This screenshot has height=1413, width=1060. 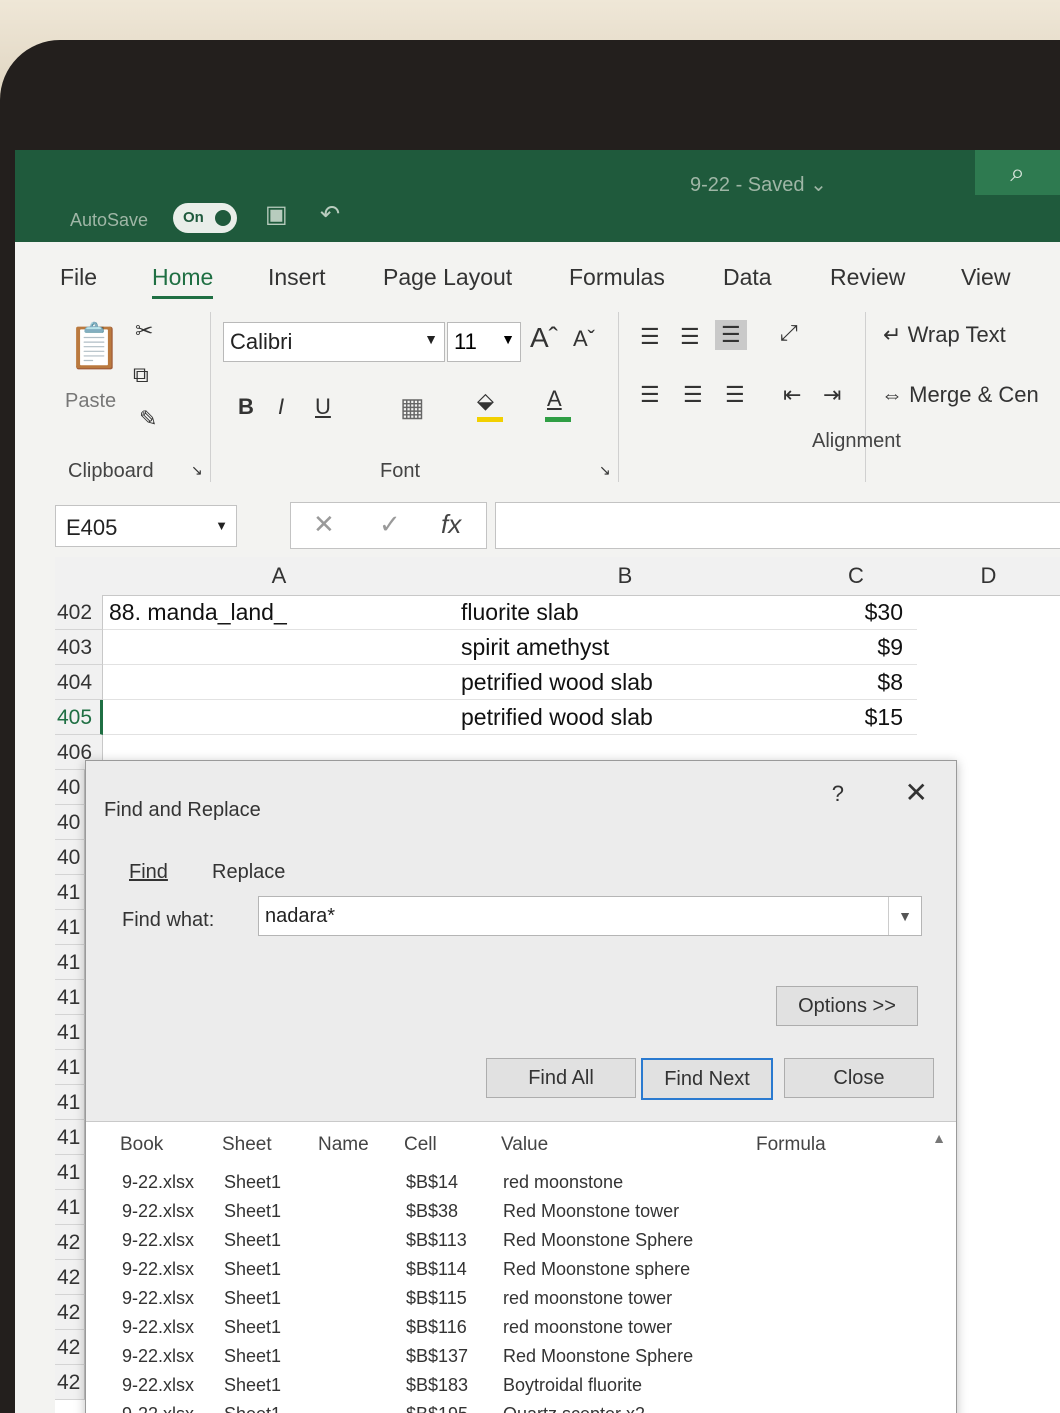 What do you see at coordinates (1017, 172) in the screenshot?
I see `search-icon: ⌕` at bounding box center [1017, 172].